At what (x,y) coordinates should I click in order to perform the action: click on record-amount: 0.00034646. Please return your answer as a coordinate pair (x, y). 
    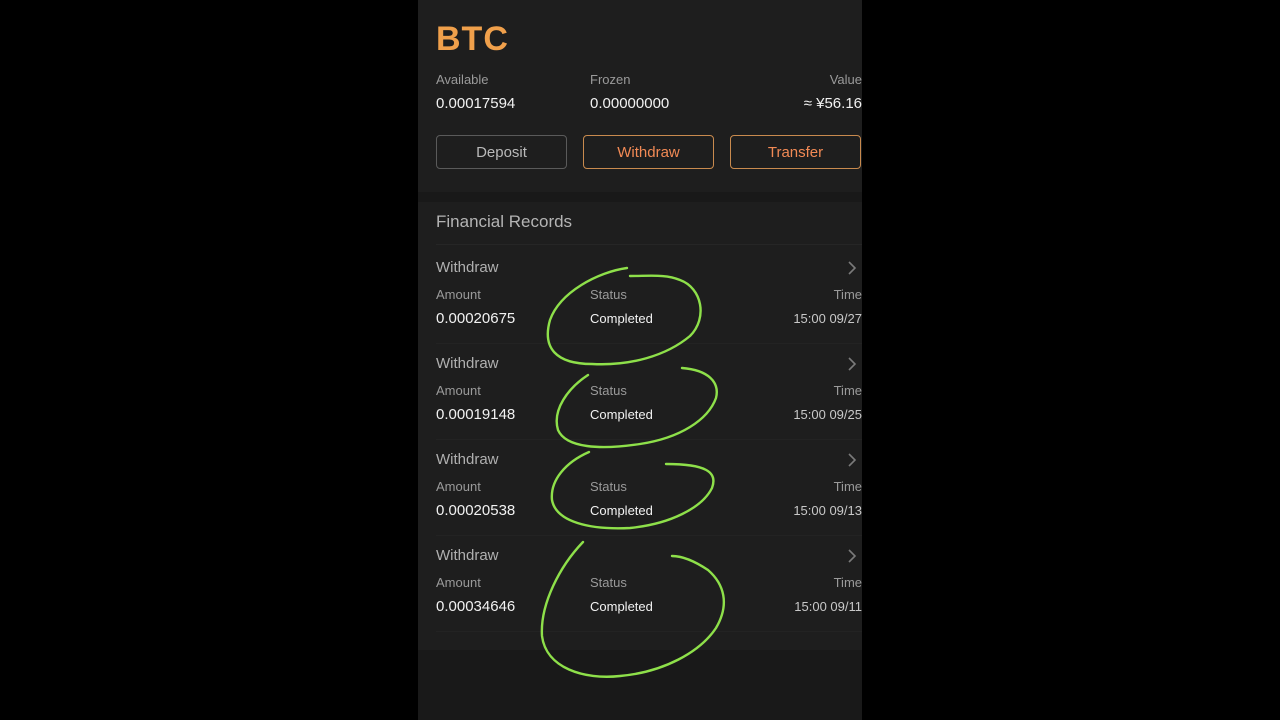
    Looking at the image, I should click on (476, 606).